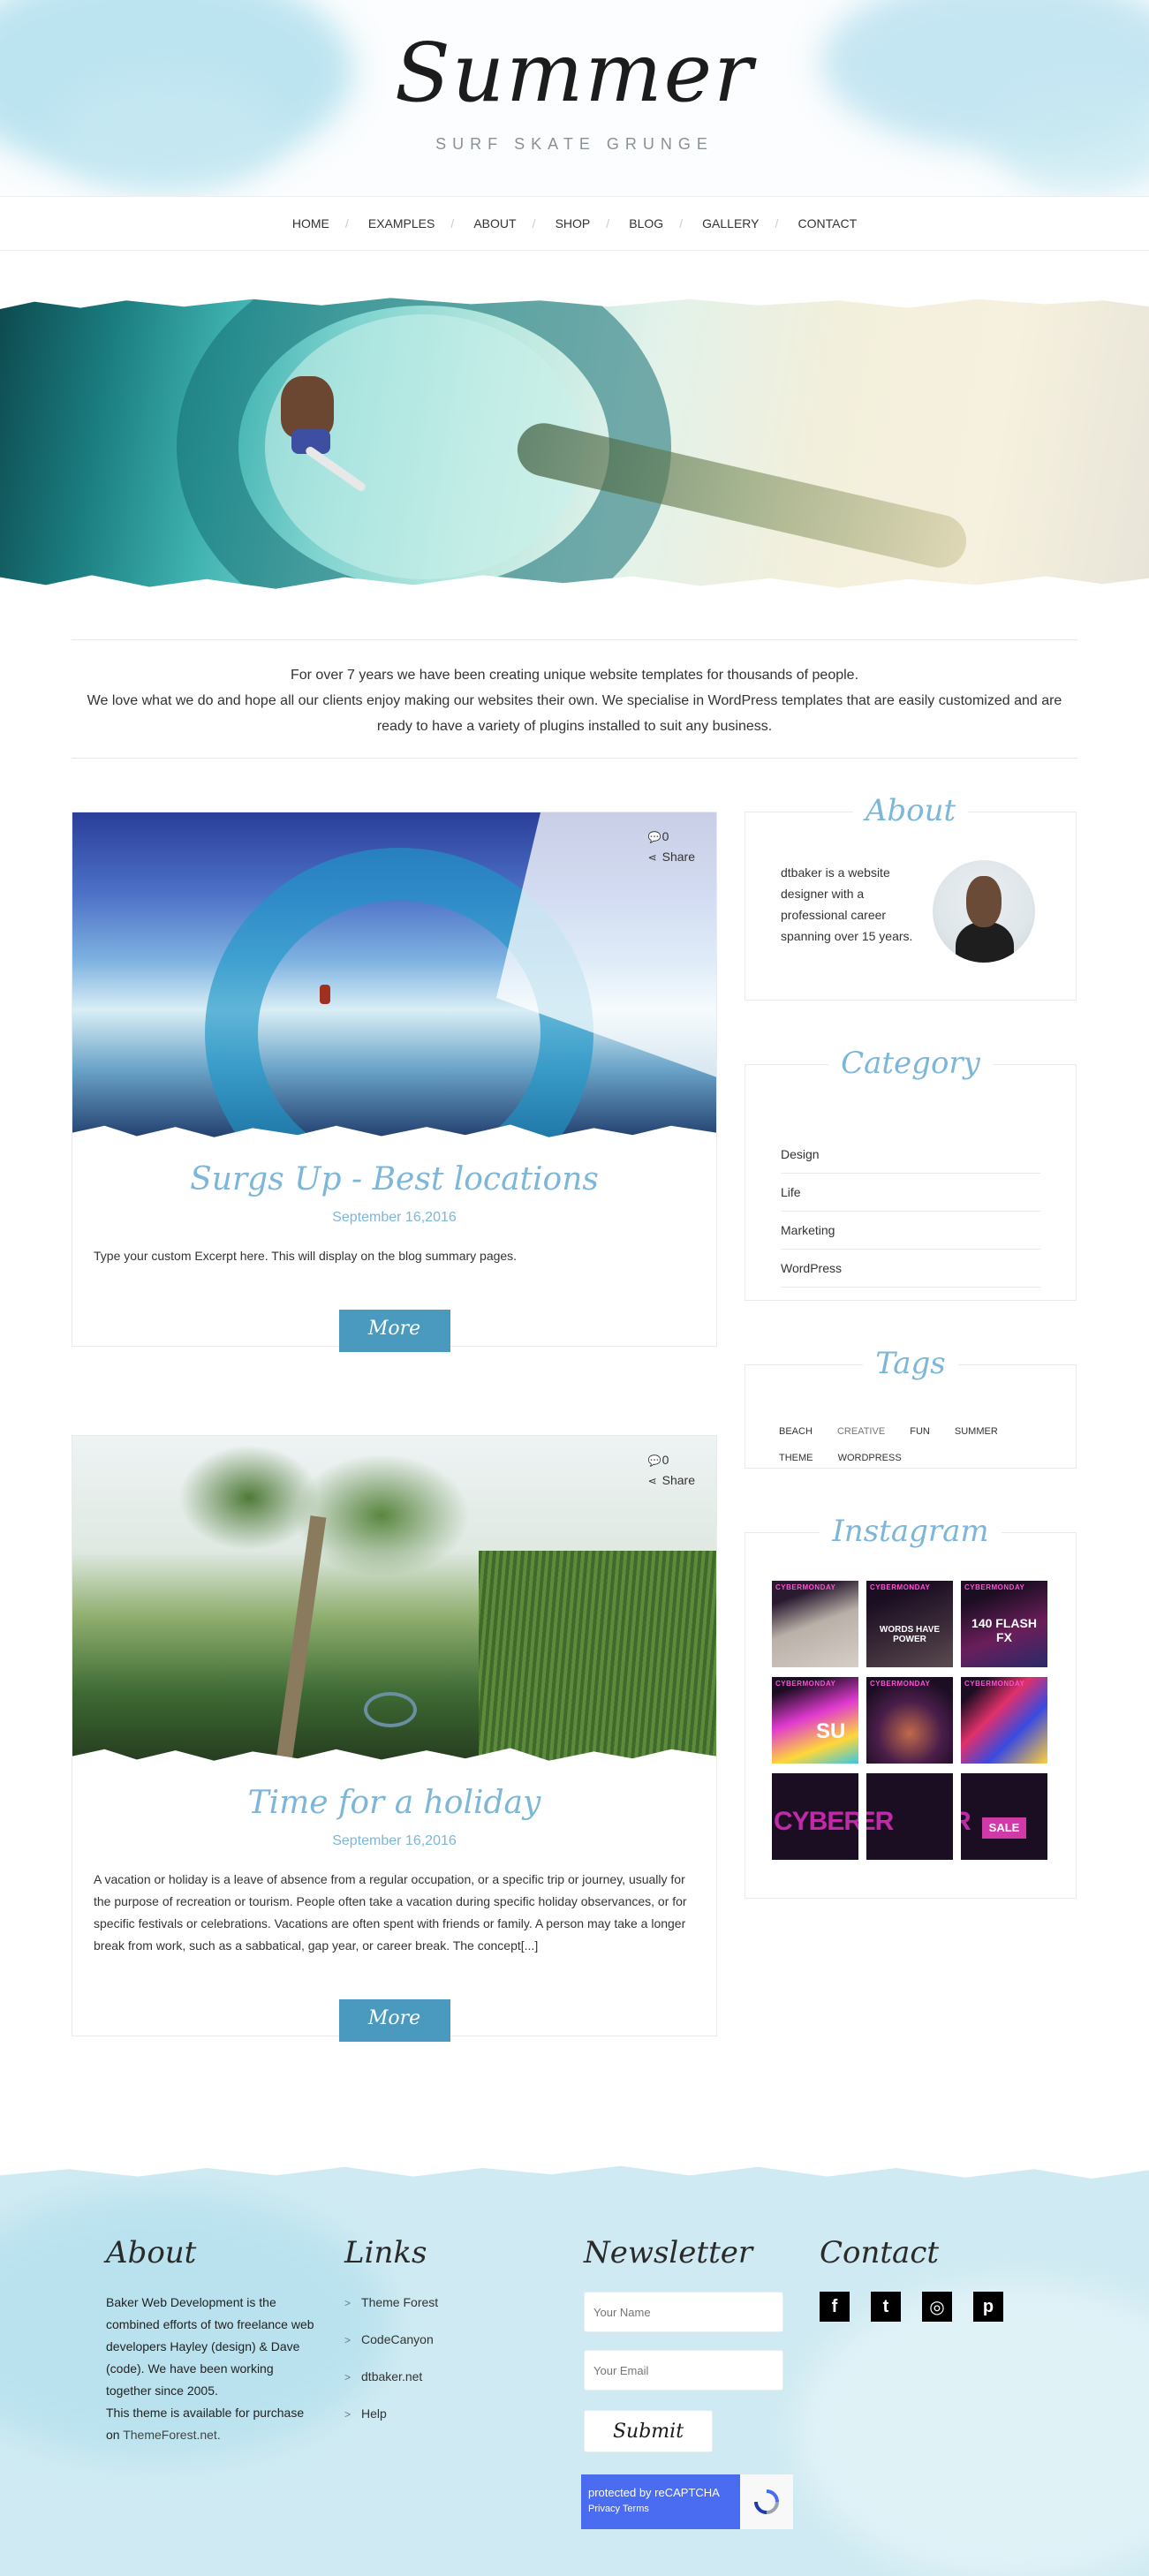 The width and height of the screenshot is (1149, 2576). What do you see at coordinates (766, 2501) in the screenshot?
I see `recaptcha-icon` at bounding box center [766, 2501].